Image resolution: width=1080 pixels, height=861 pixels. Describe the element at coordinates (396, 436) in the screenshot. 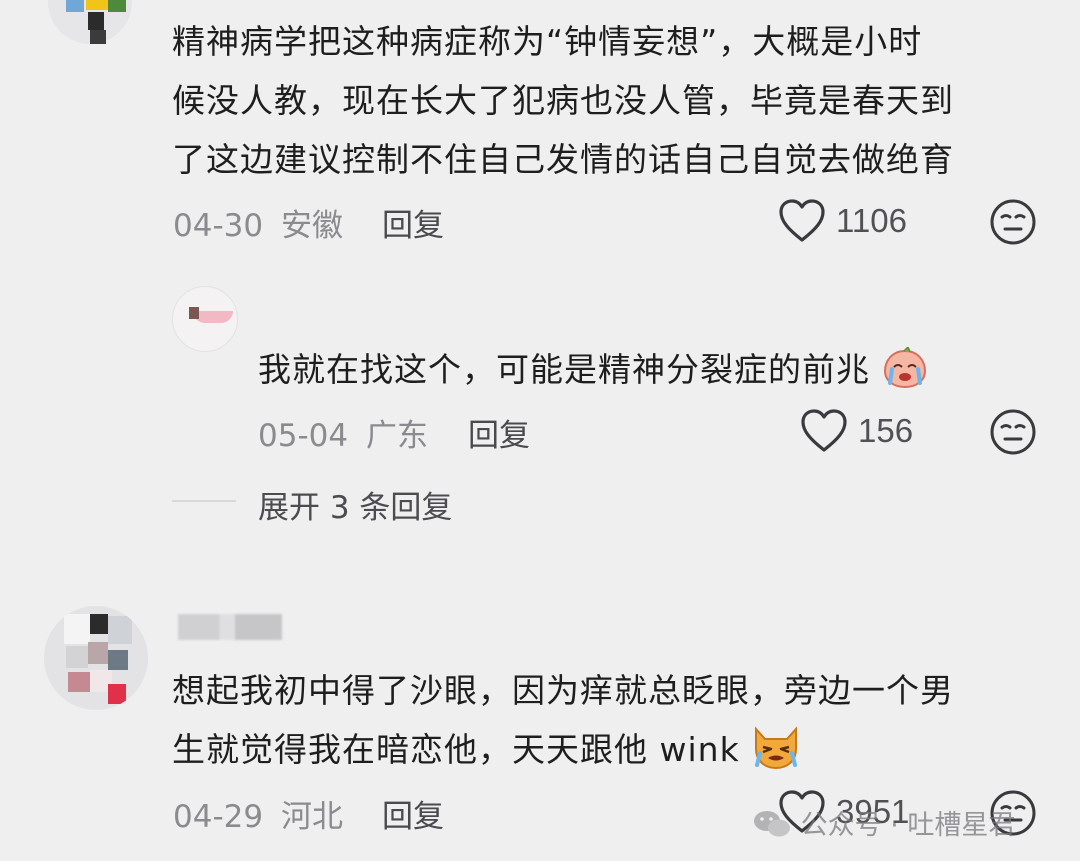

I see `reply-location: 广东` at that location.